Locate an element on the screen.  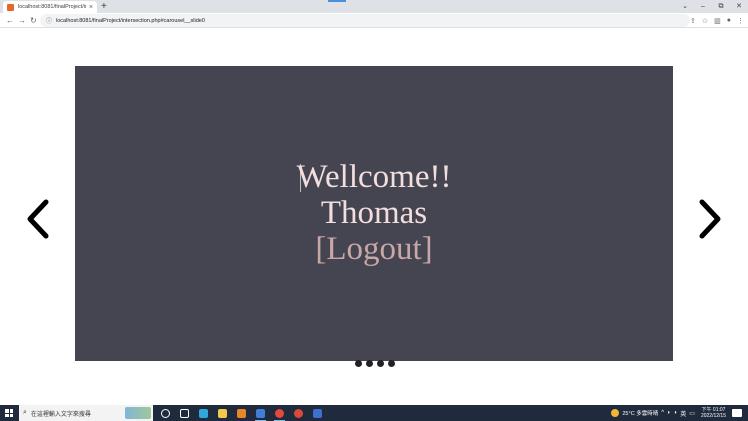
keyboard-icon: ▭ is located at coordinates (692, 413).